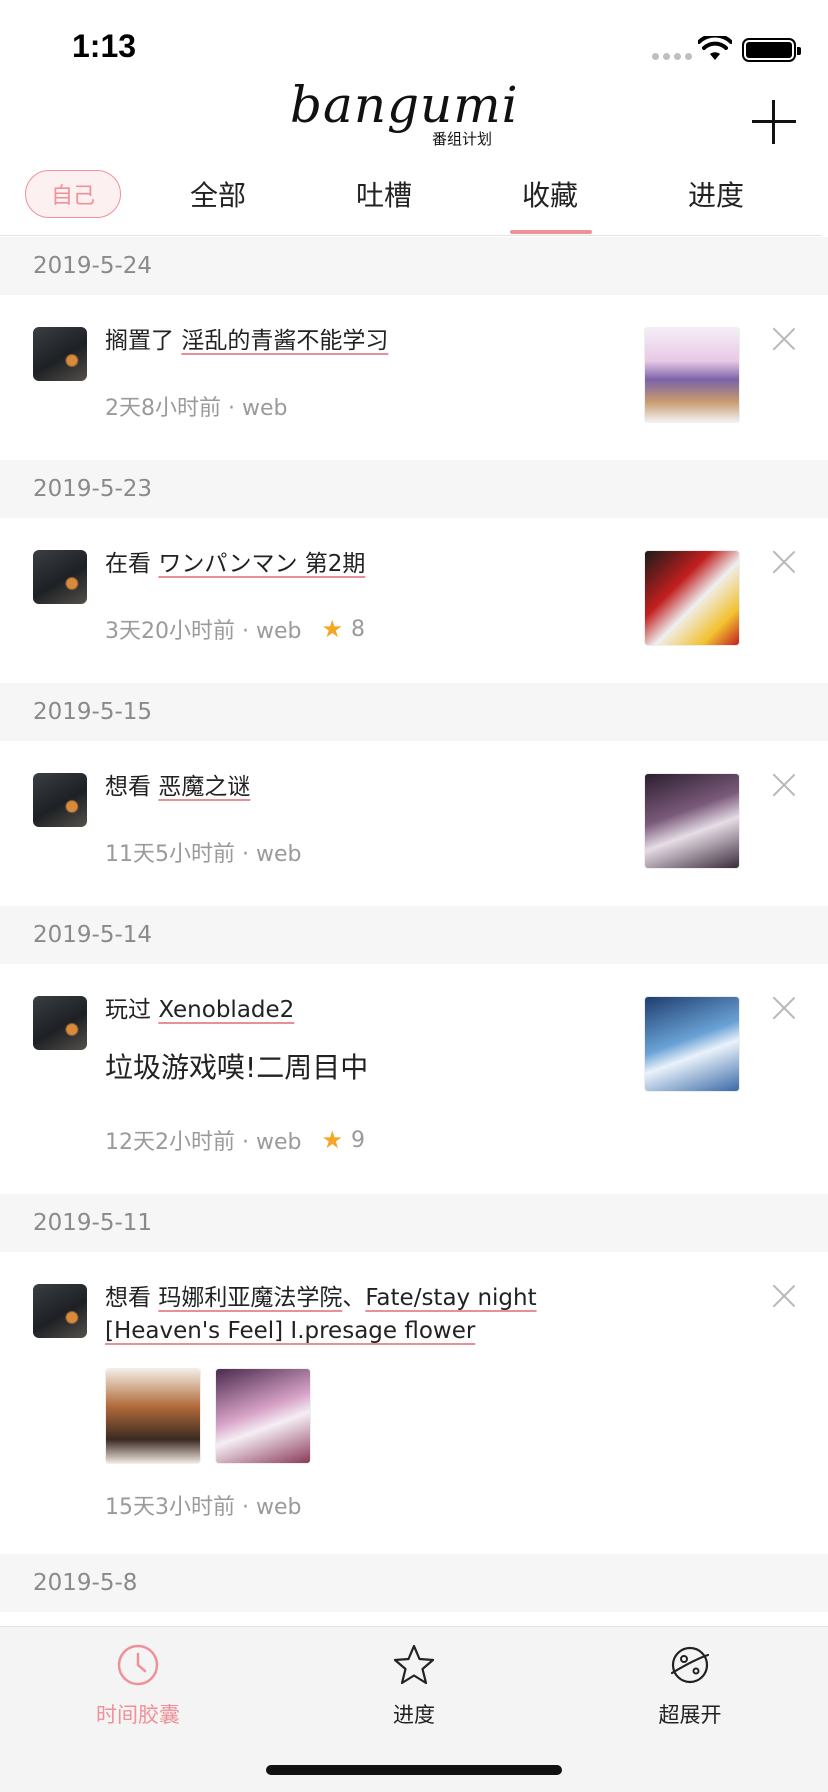 This screenshot has width=828, height=1792. I want to click on timeline-item-text: 搁置了 淫乱的青酱不能学习, so click(370, 341).